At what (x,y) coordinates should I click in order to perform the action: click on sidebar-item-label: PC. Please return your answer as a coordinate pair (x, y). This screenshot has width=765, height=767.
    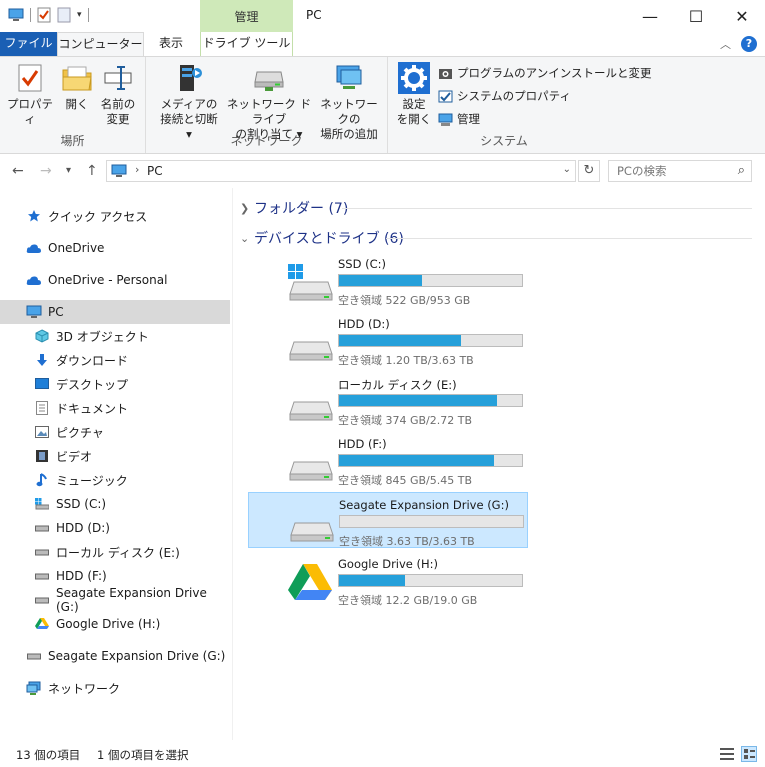
    Looking at the image, I should click on (56, 312).